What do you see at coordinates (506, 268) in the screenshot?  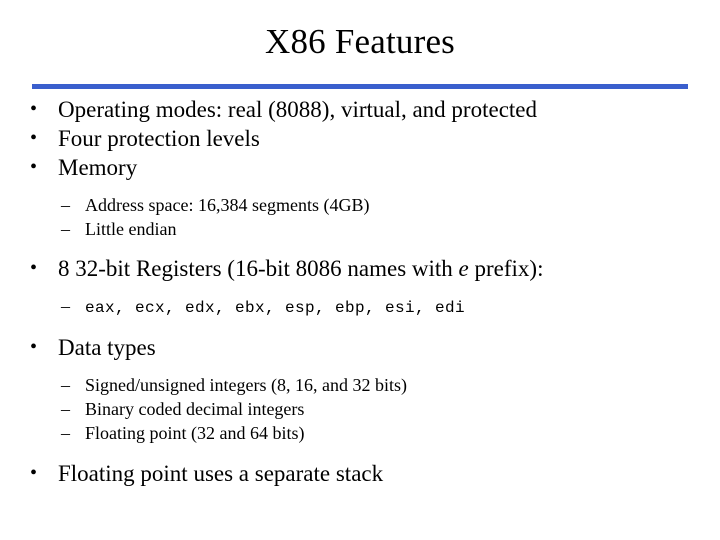 I see `bullet-text-part-2: prefix):` at bounding box center [506, 268].